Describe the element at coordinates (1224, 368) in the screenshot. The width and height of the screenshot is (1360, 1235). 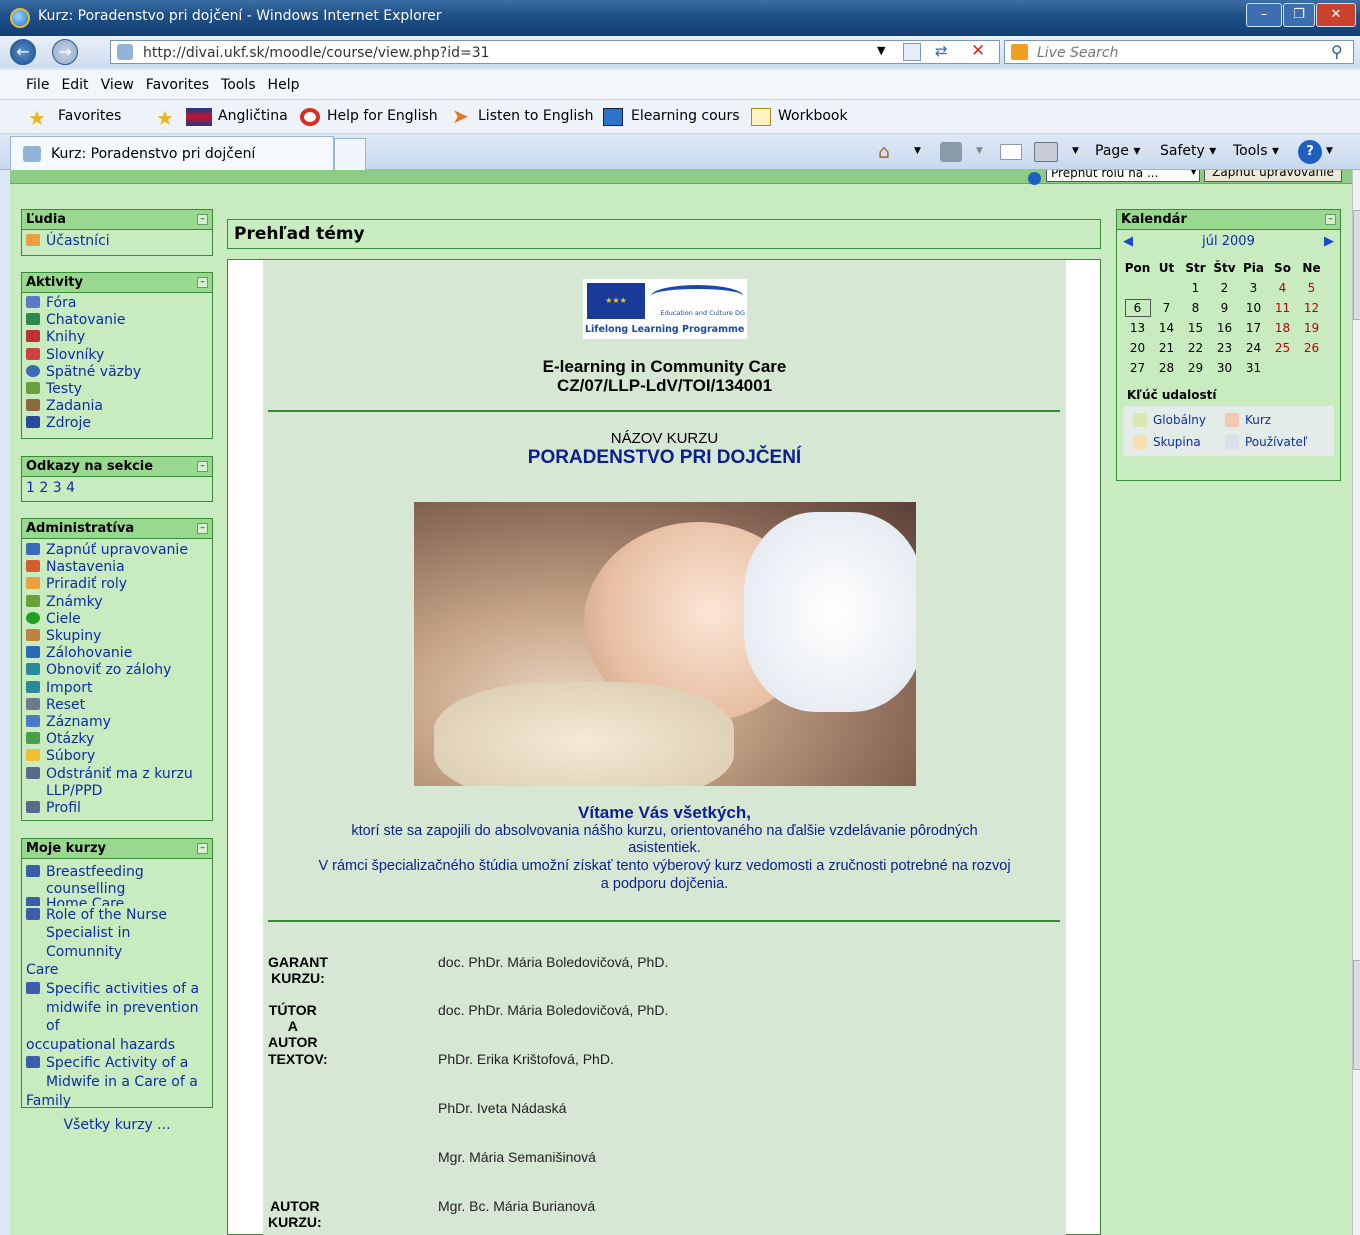
I see `calendar-day: 30` at that location.